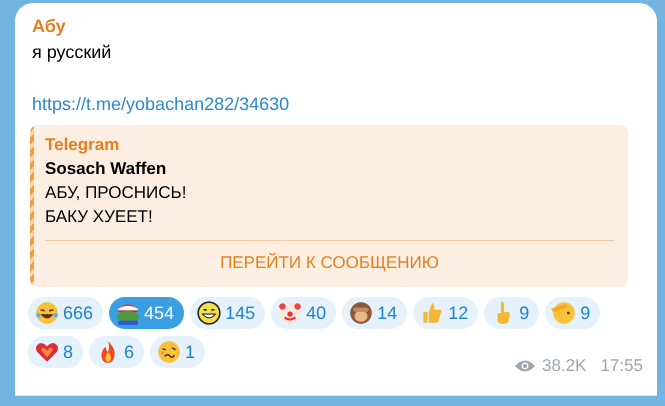 This screenshot has width=665, height=406. What do you see at coordinates (56, 352) in the screenshot?
I see `reaction-chip: 8` at bounding box center [56, 352].